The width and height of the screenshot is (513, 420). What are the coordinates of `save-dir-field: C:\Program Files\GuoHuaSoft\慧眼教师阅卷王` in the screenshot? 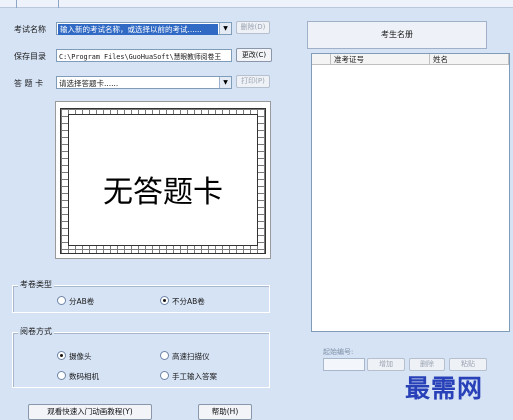 It's located at (144, 55).